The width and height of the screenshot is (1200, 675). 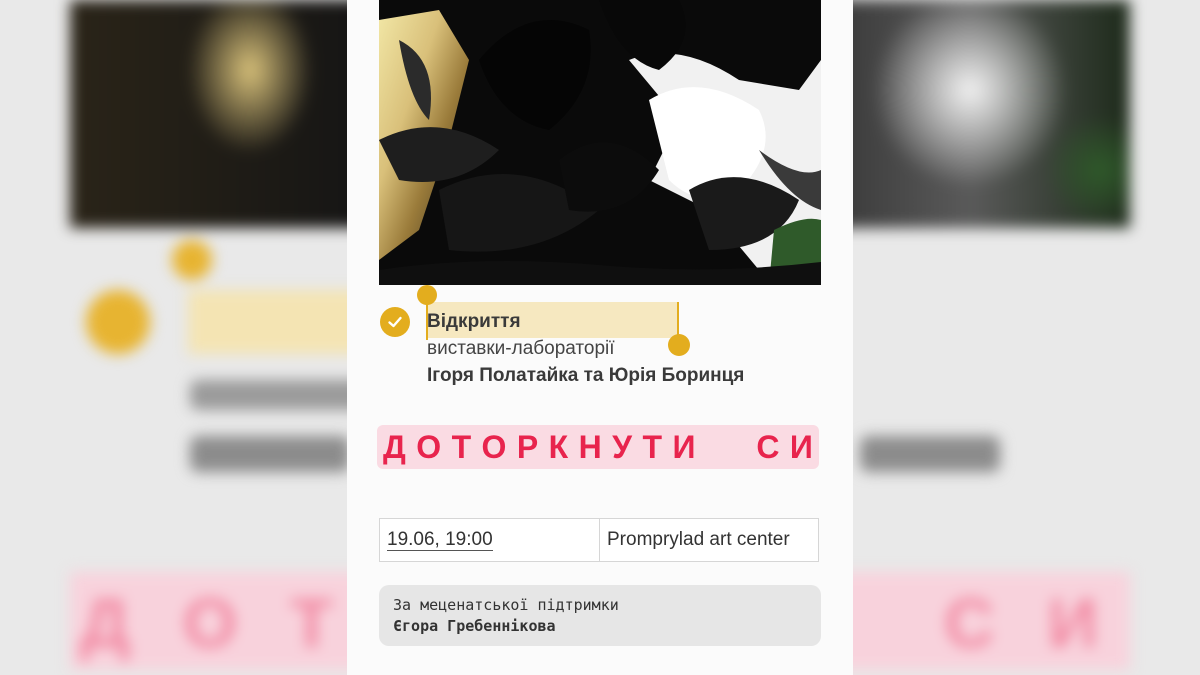 What do you see at coordinates (394, 446) in the screenshot?
I see `headline-letter: Д` at bounding box center [394, 446].